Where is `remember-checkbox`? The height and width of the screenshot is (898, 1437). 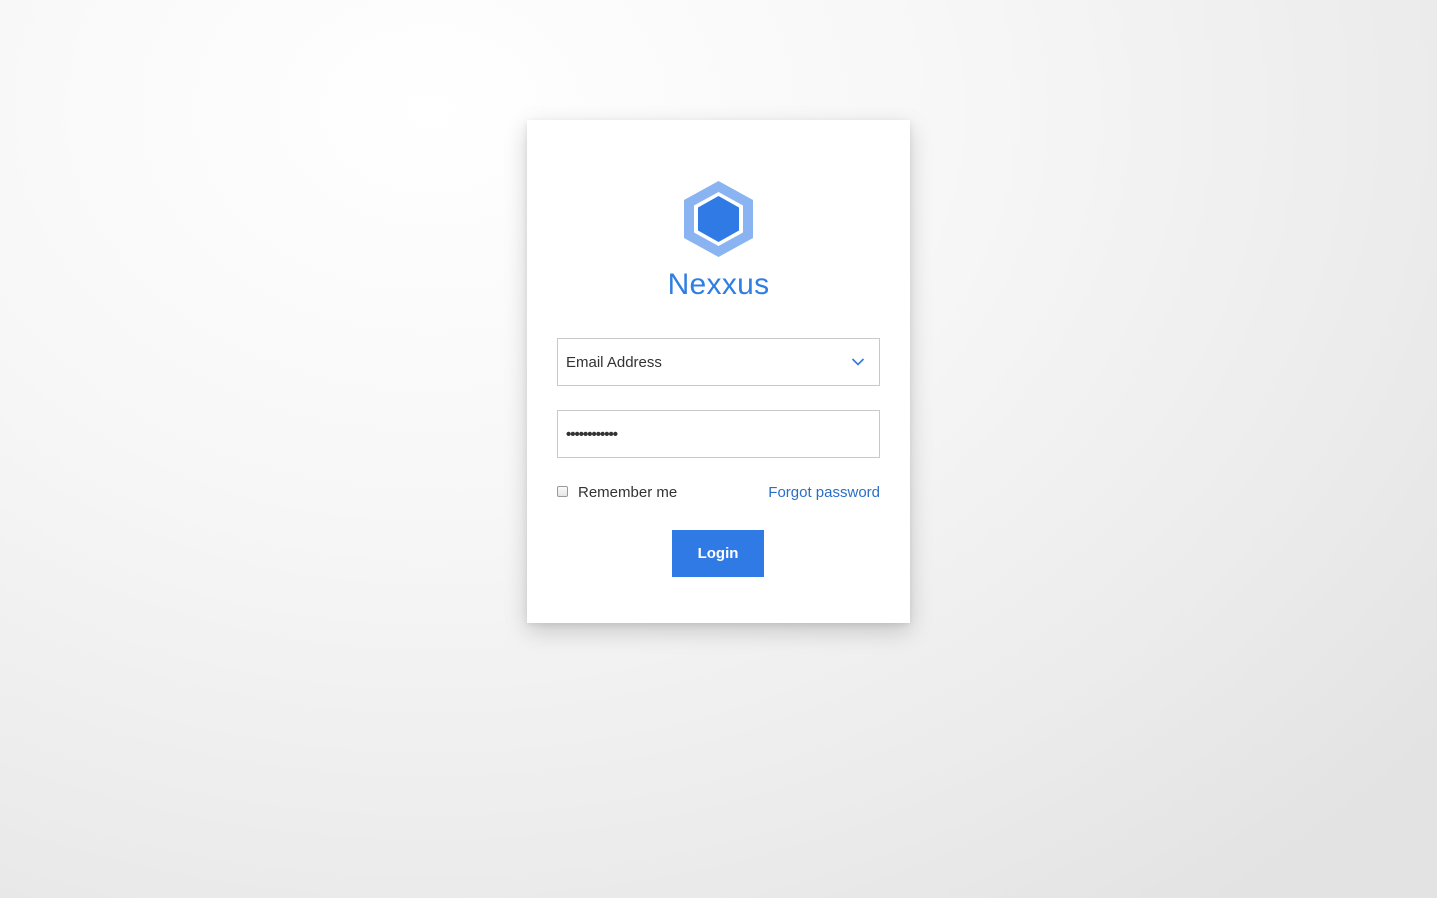
remember-checkbox is located at coordinates (562, 491).